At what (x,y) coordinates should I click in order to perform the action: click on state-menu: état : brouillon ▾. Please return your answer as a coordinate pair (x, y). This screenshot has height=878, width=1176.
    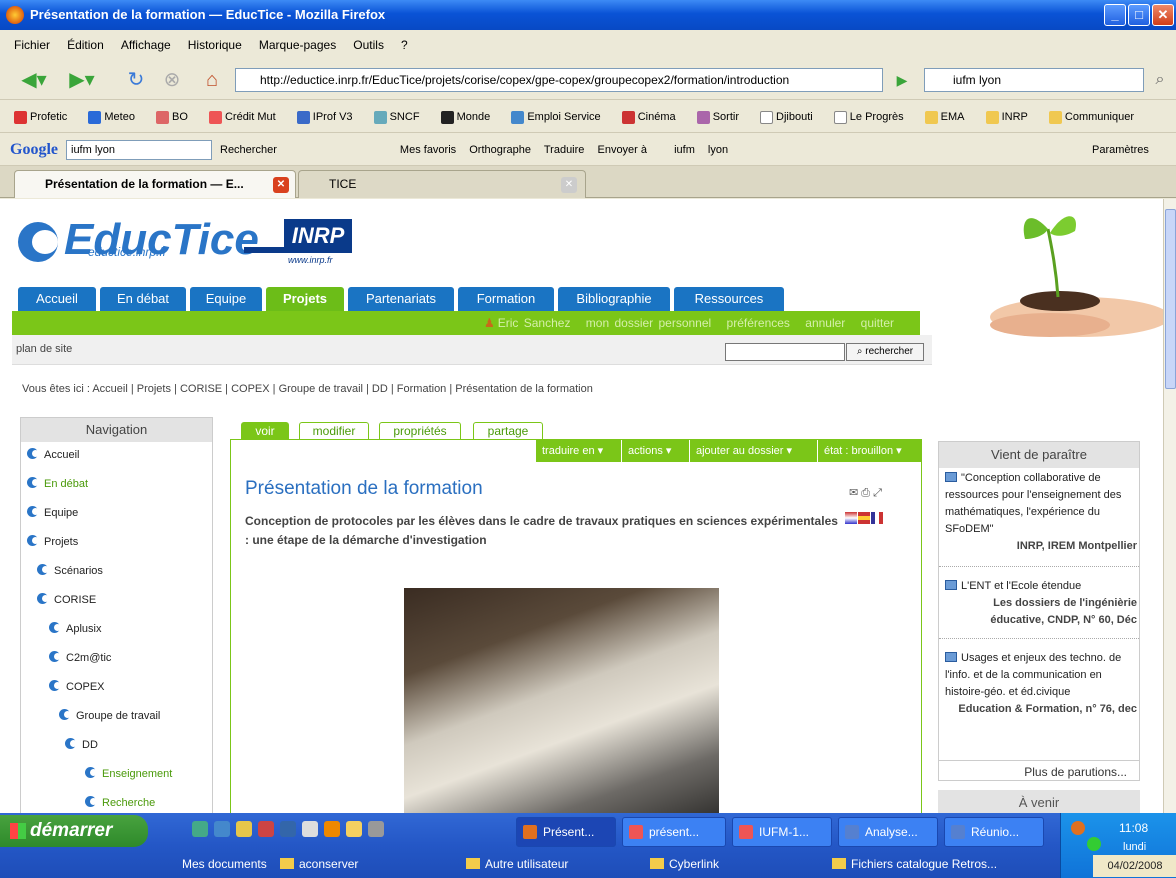
    Looking at the image, I should click on (869, 451).